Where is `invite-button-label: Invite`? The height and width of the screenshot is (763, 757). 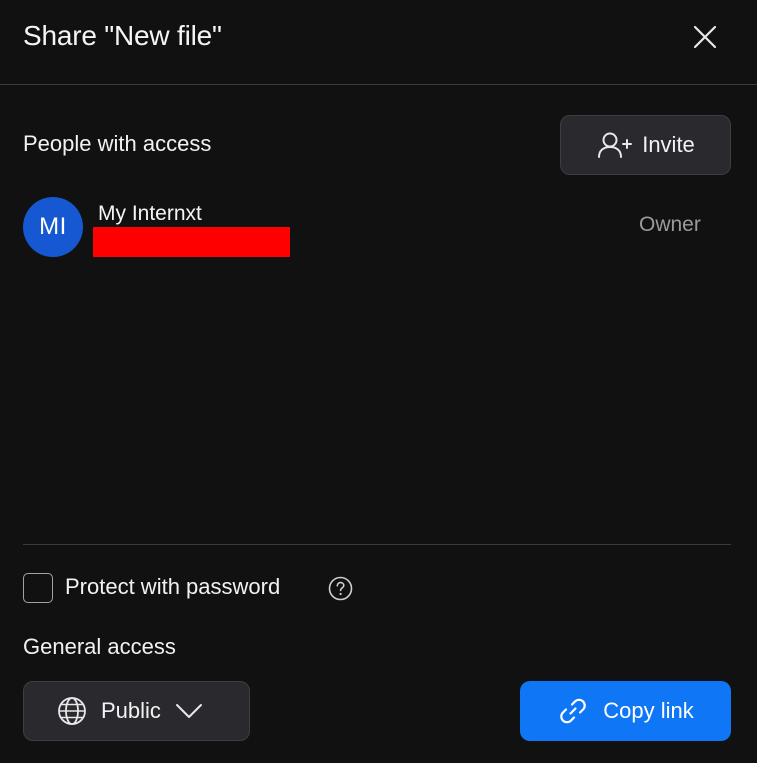
invite-button-label: Invite is located at coordinates (668, 144).